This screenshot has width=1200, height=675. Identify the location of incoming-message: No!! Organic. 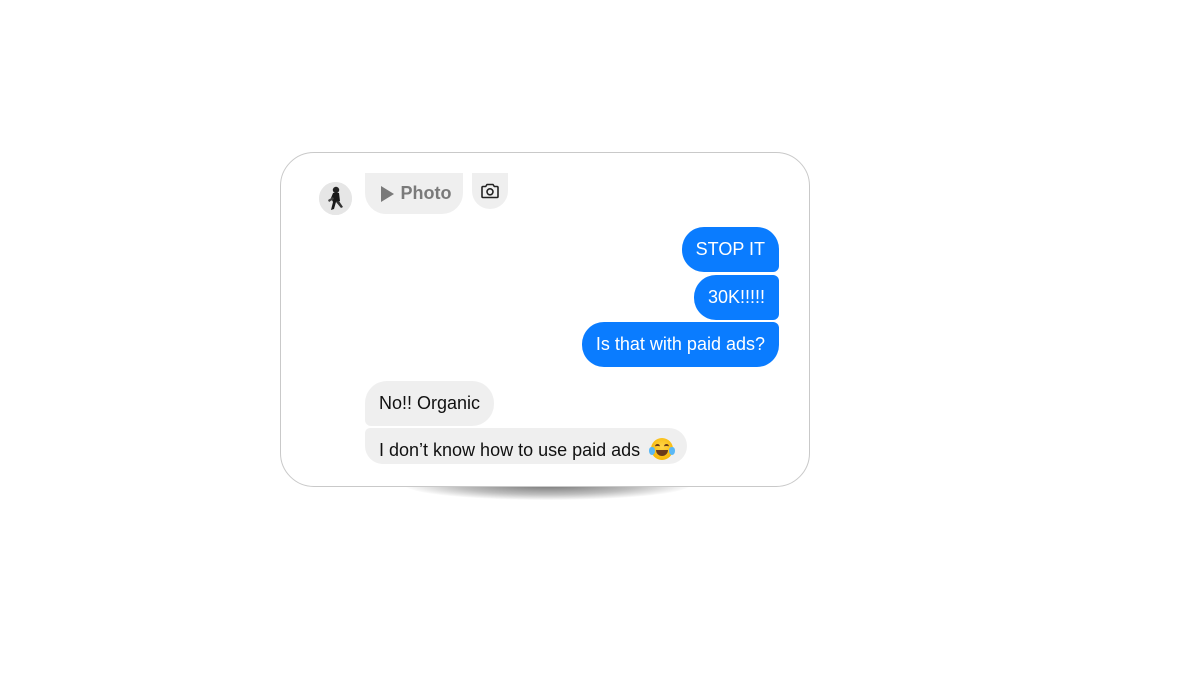
(430, 403).